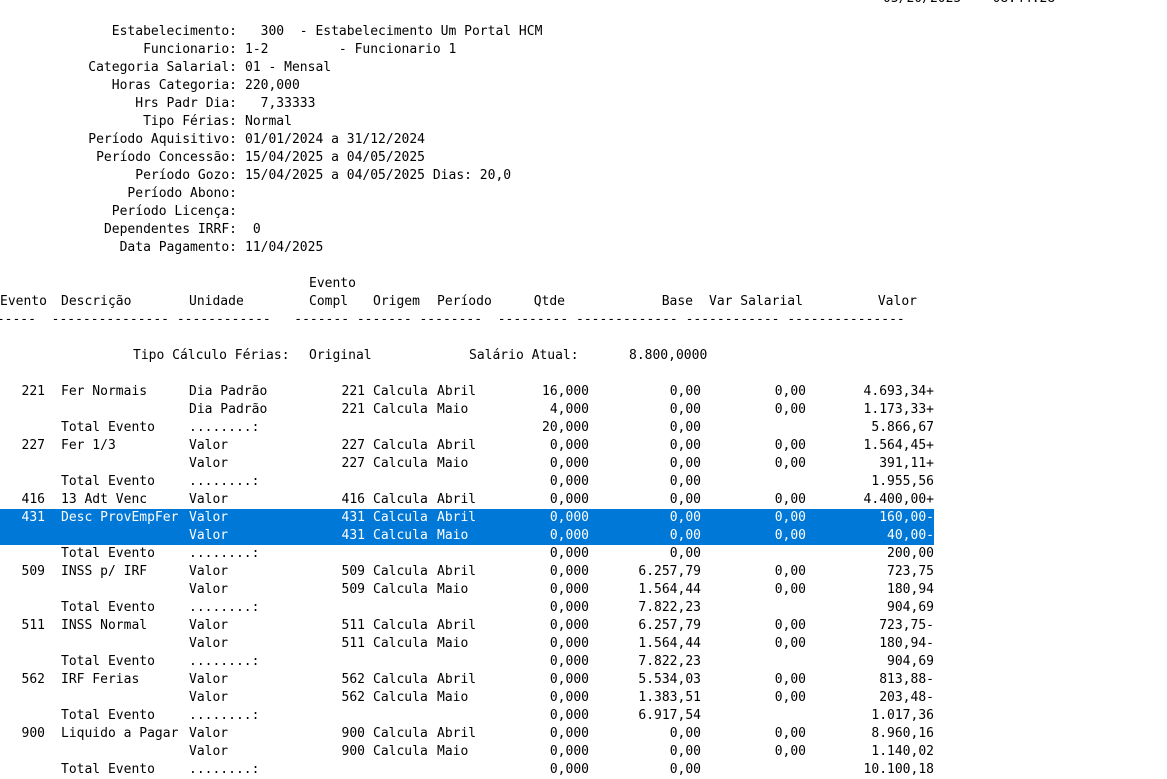 The height and width of the screenshot is (779, 1167). What do you see at coordinates (96, 301) in the screenshot?
I see `col-descricao: Descrição` at bounding box center [96, 301].